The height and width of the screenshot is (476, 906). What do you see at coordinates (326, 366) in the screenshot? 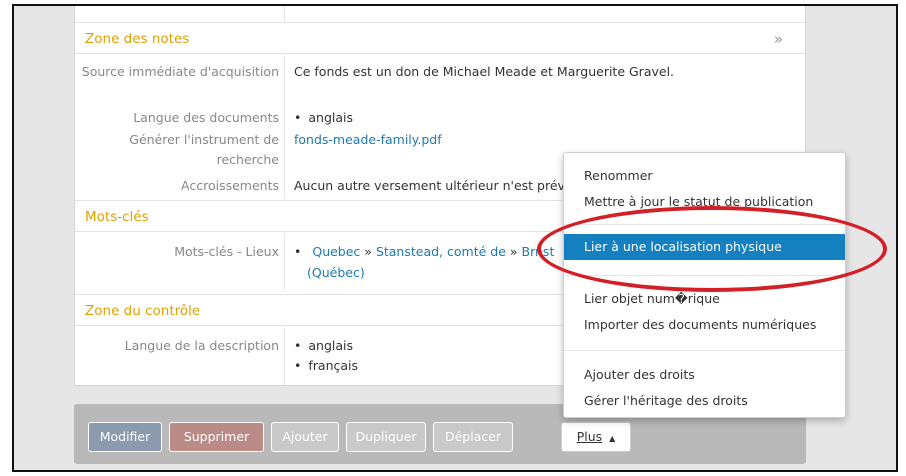
I see `desc-lang-value-2: français` at bounding box center [326, 366].